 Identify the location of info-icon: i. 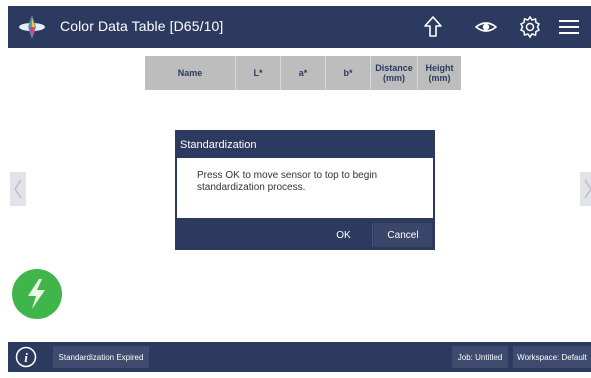
(26, 357).